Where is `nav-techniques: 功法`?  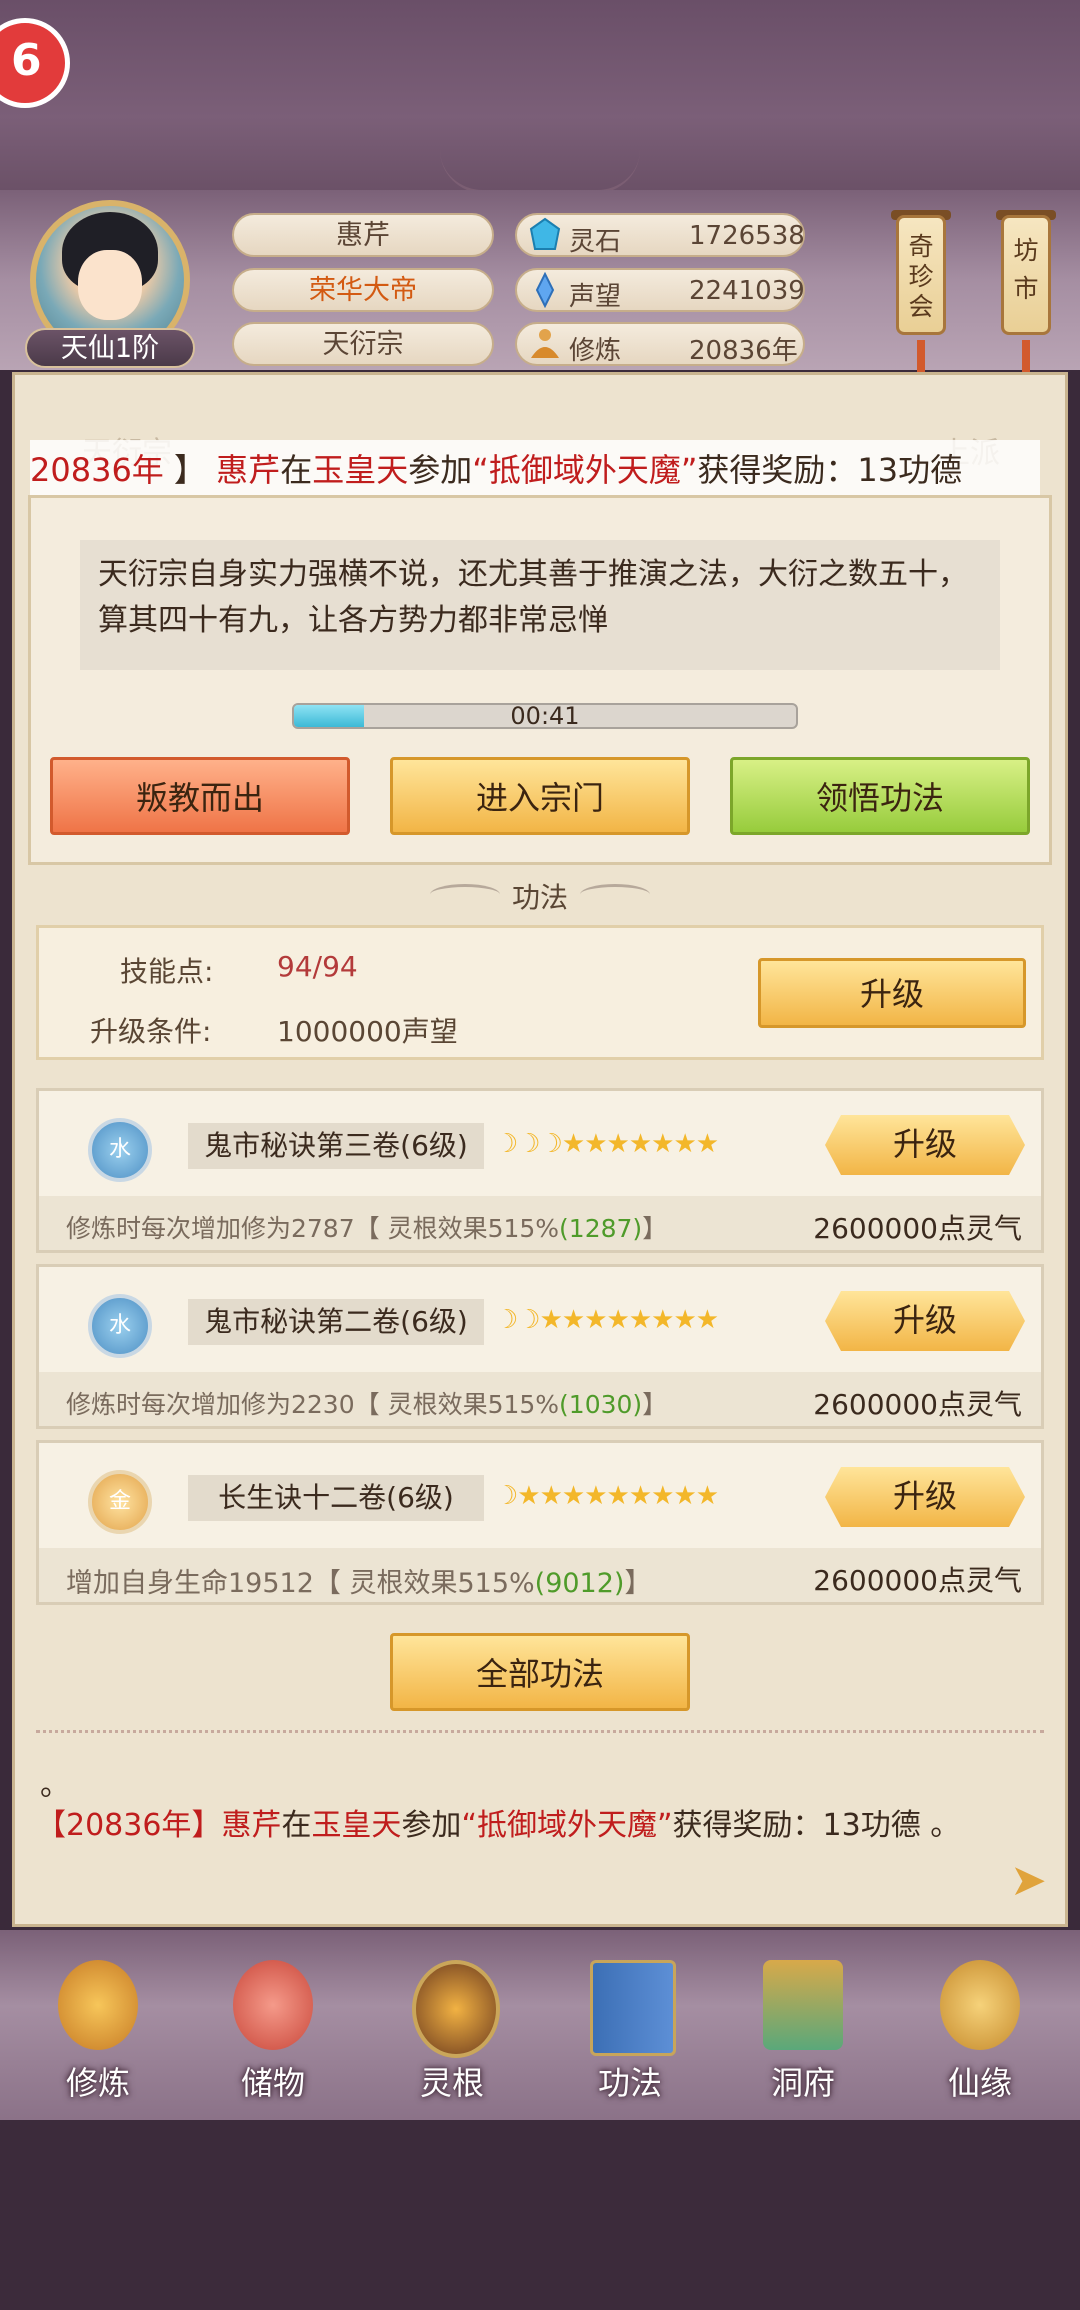
nav-techniques: 功法 is located at coordinates (630, 2030).